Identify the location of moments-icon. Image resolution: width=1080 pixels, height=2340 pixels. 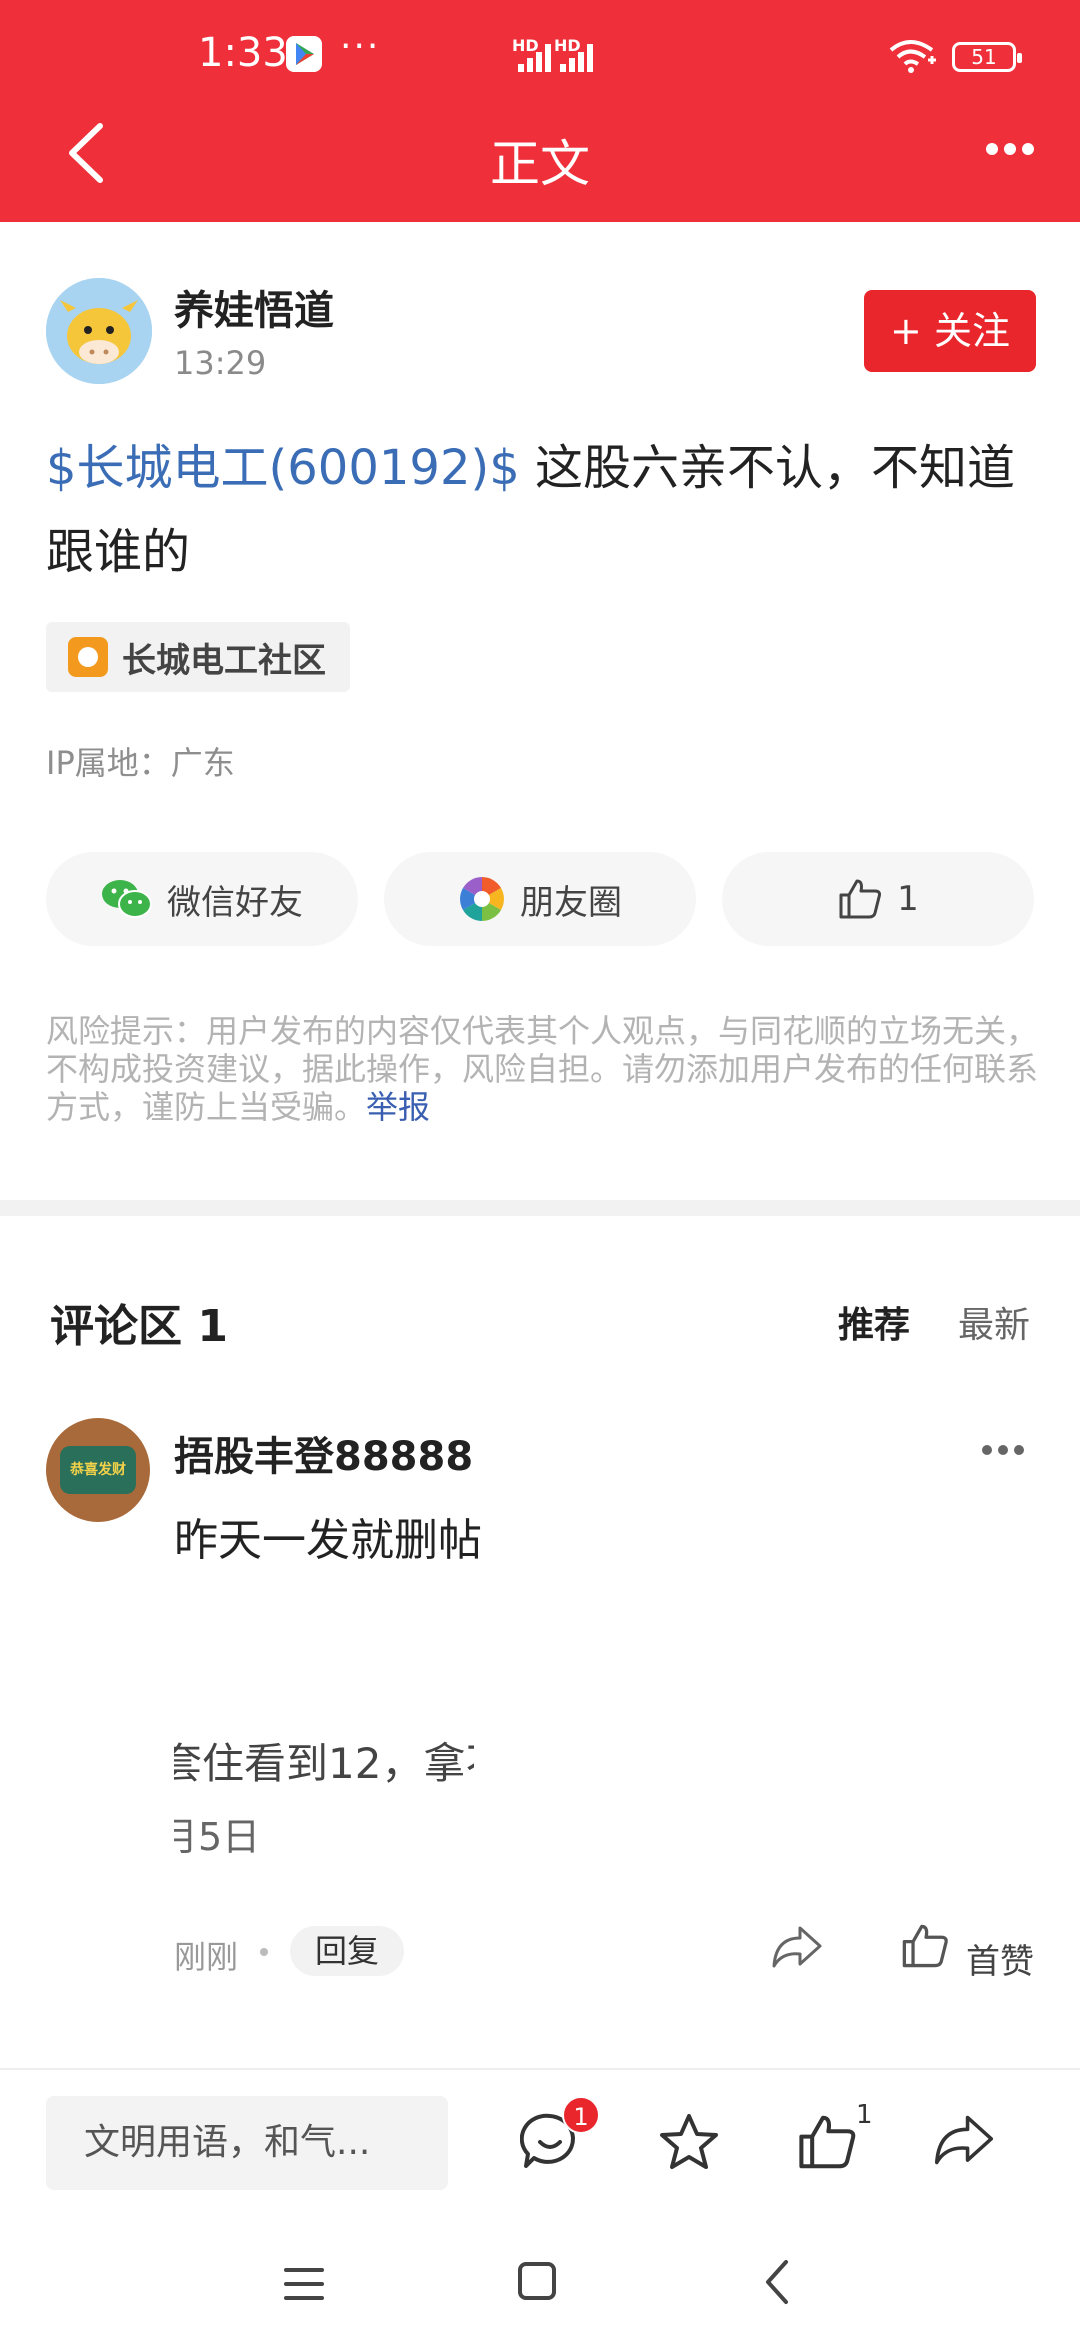
(482, 899).